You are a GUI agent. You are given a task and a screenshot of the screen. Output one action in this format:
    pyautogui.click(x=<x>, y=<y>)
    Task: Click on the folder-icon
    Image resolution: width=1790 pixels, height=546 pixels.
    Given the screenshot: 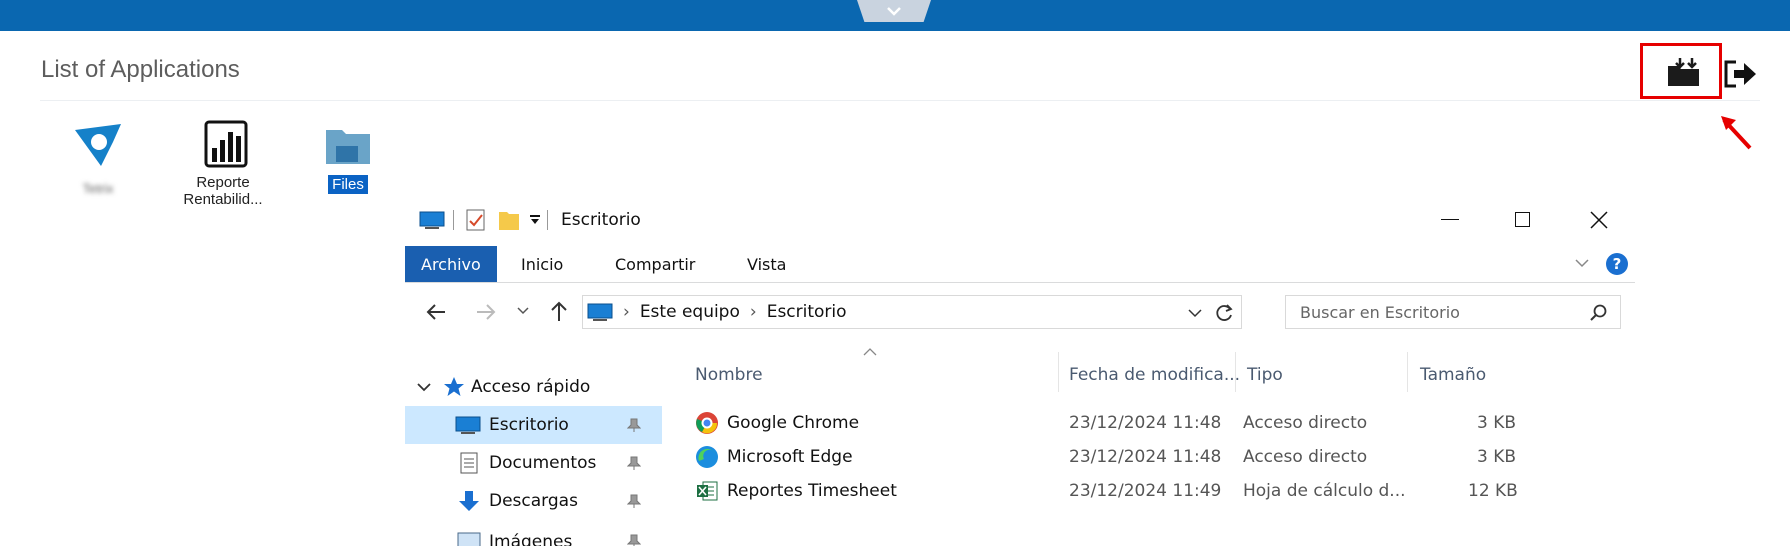 What is the action you would take?
    pyautogui.click(x=348, y=147)
    